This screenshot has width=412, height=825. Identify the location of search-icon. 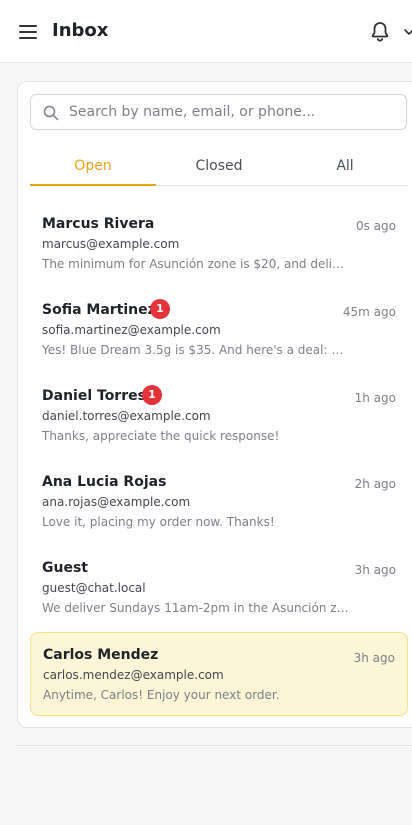
(51, 113).